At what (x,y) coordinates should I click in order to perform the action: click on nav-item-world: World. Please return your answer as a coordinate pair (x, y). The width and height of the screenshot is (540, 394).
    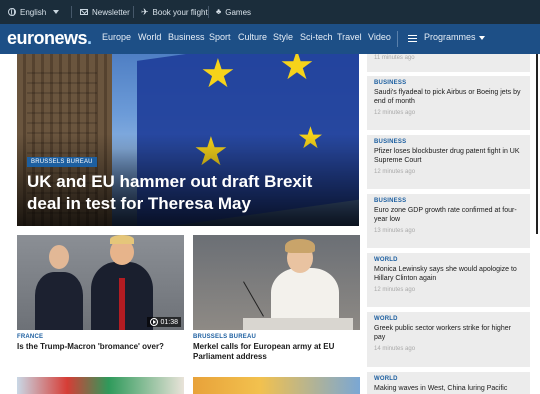
    Looking at the image, I should click on (149, 37).